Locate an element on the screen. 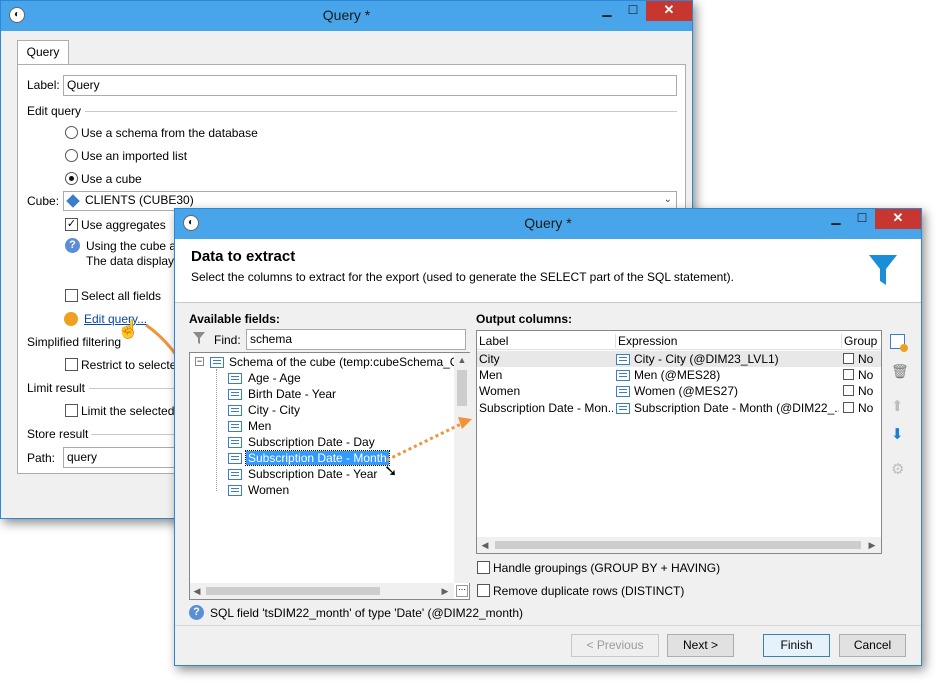 The width and height of the screenshot is (947, 694). drag-arrow-head is located at coordinates (465, 423).